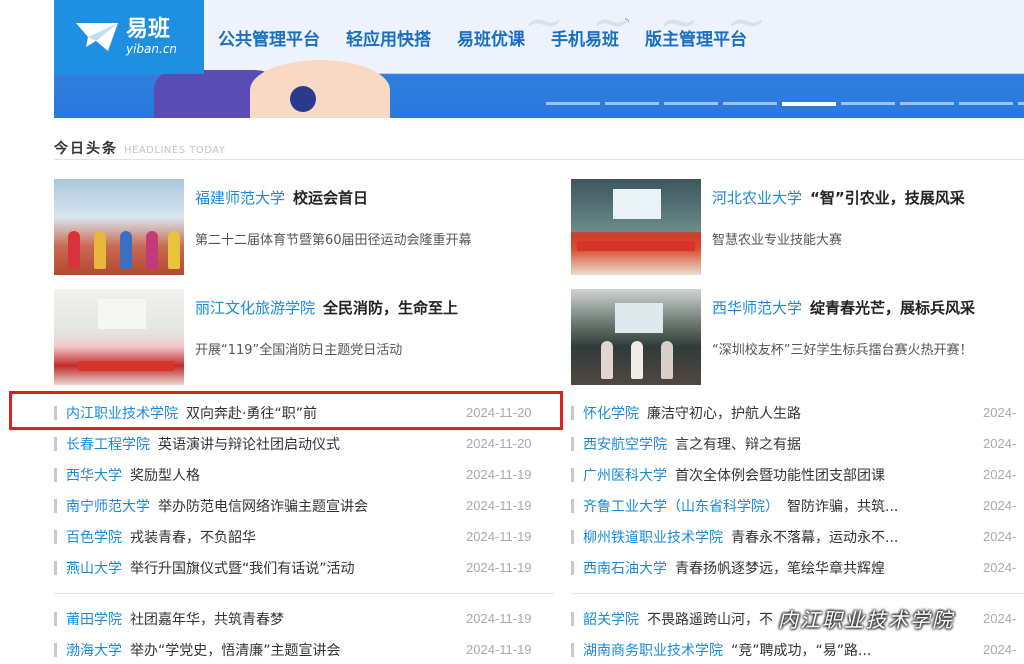 This screenshot has height=664, width=1024. I want to click on list-school-link: 燕山大学, so click(94, 568).